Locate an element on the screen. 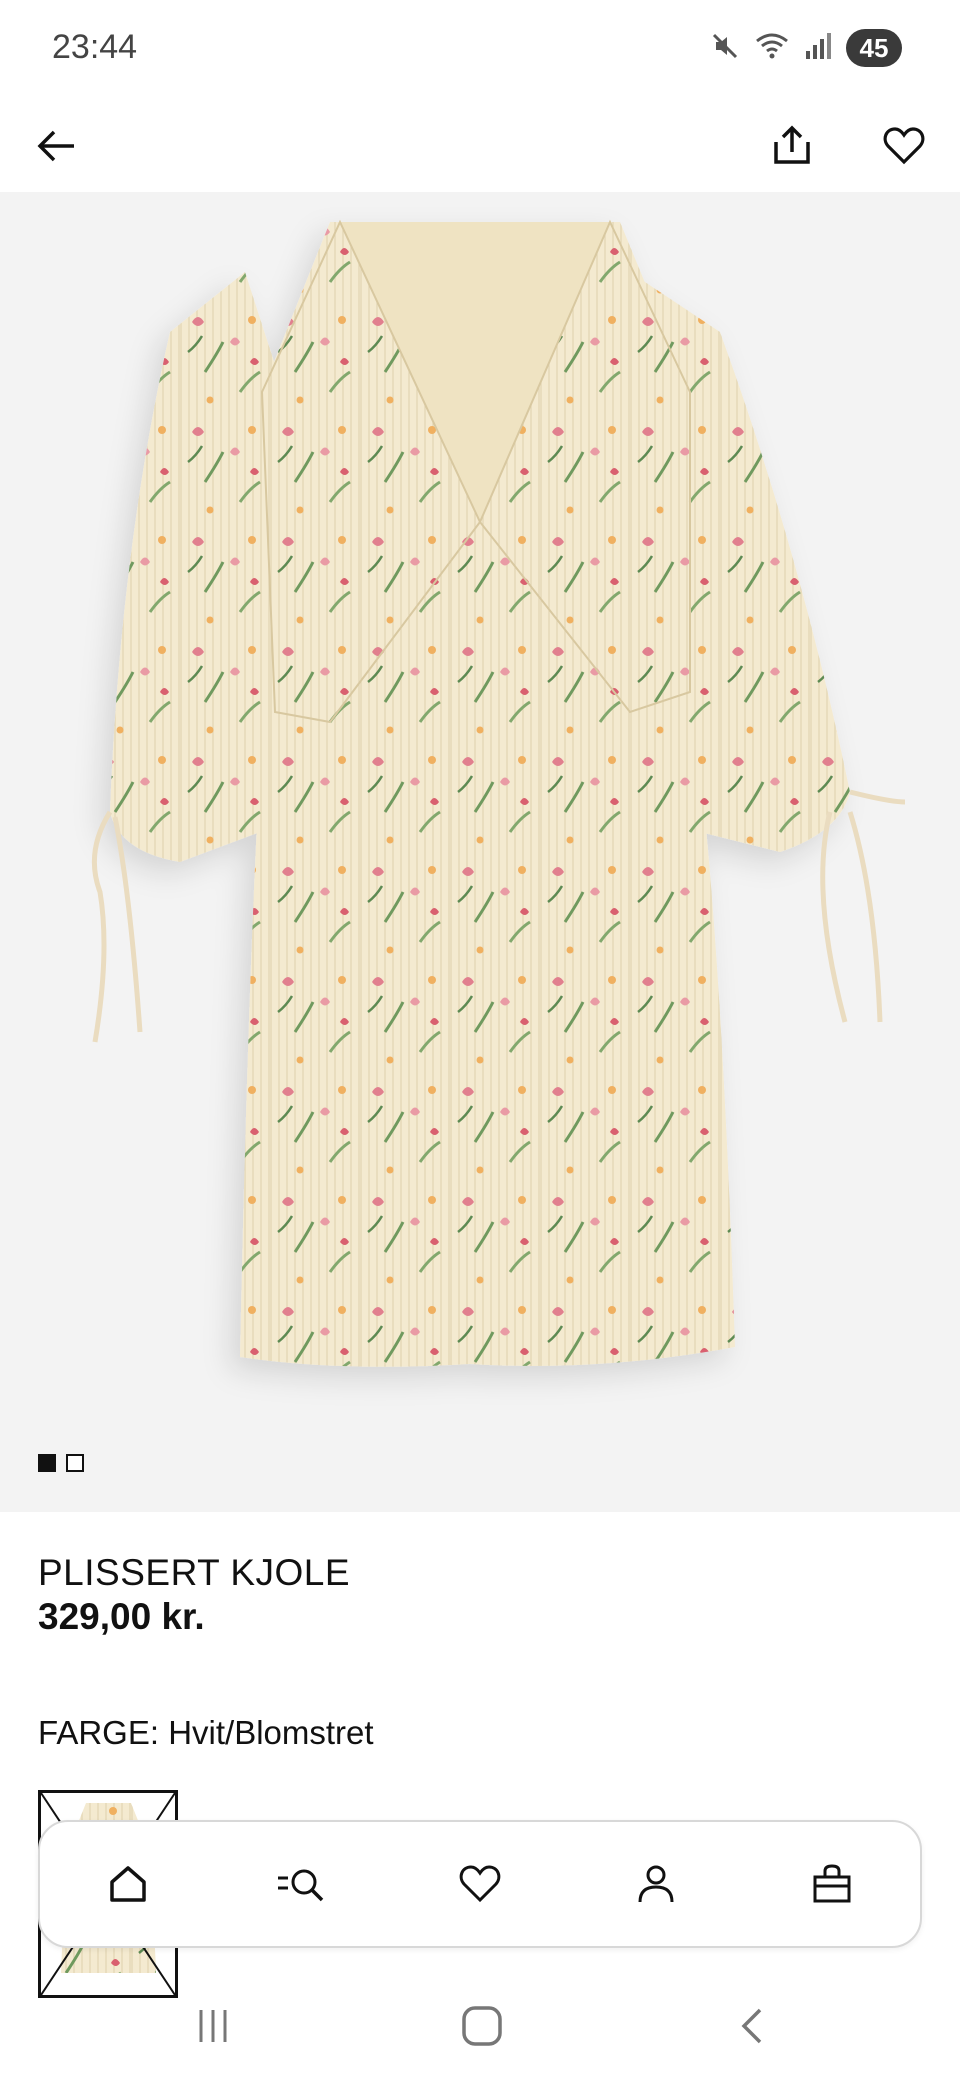  top-nav is located at coordinates (480, 146).